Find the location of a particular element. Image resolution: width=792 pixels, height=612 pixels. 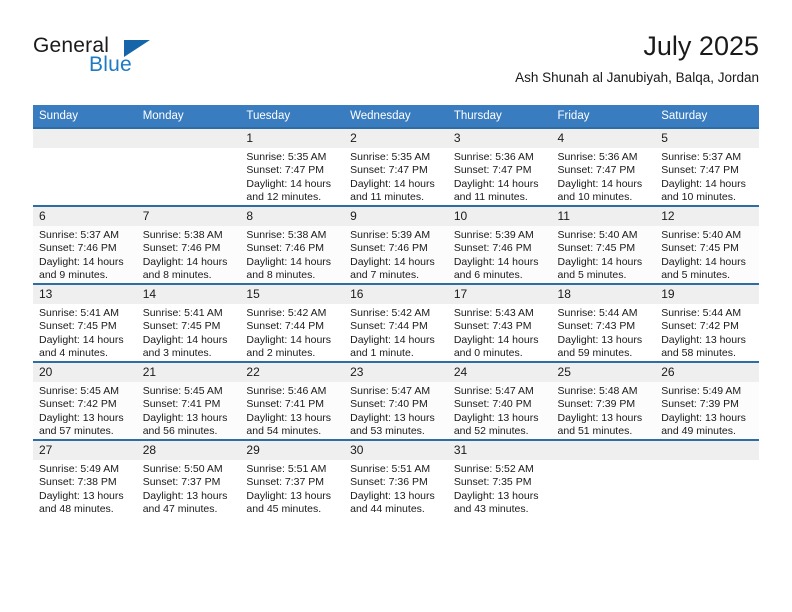

daylight-text-line2: and 53 minutes. is located at coordinates (387, 431).